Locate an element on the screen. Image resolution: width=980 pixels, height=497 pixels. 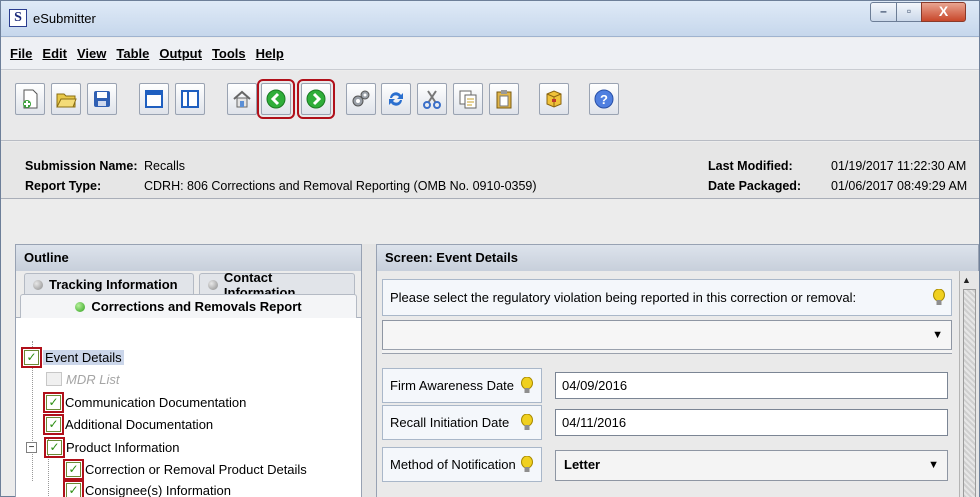
tab-contact-information: Contact Information is located at coordinates (277, 285).